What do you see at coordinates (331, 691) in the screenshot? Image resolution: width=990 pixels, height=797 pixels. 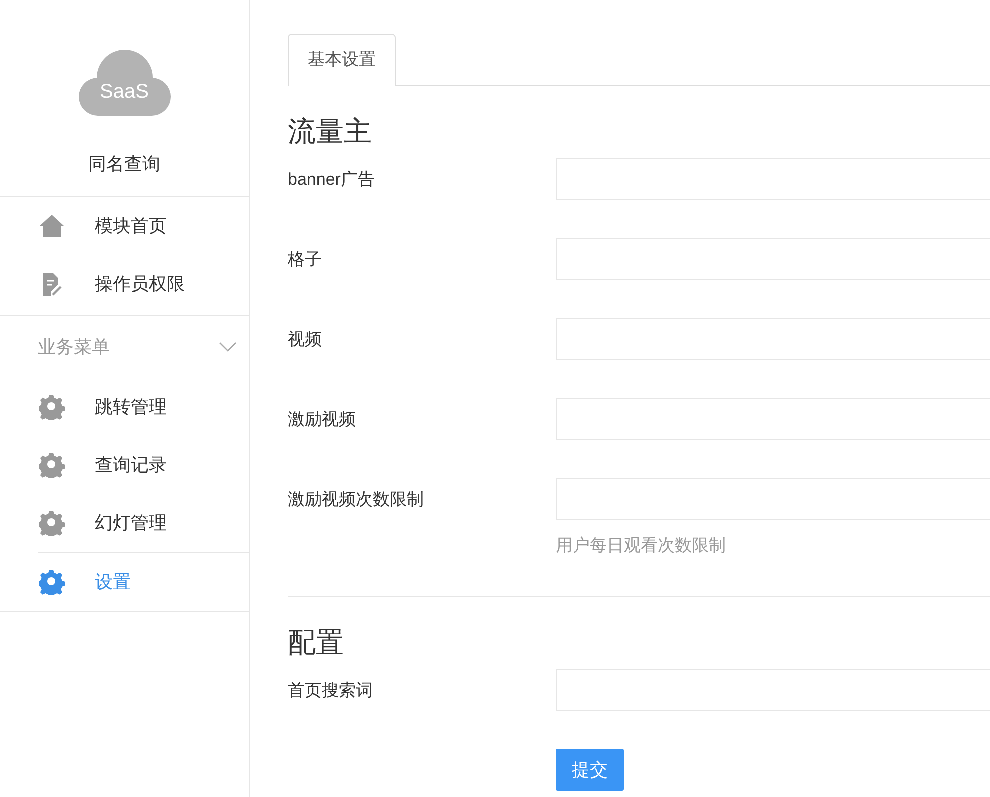 I see `field-label: 首页搜索词` at bounding box center [331, 691].